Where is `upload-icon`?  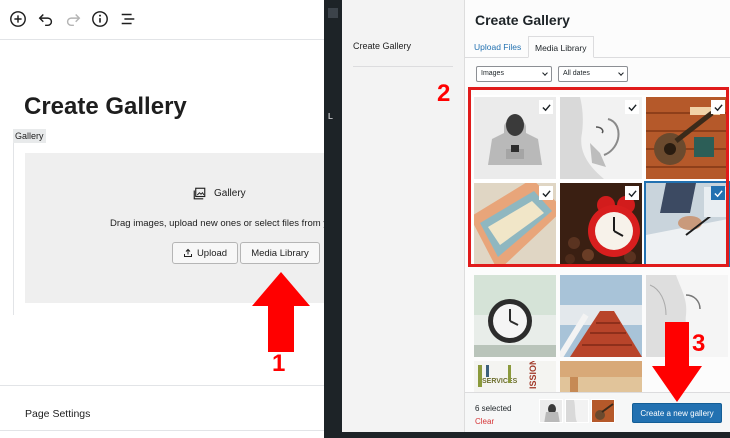
upload-icon is located at coordinates (187, 252).